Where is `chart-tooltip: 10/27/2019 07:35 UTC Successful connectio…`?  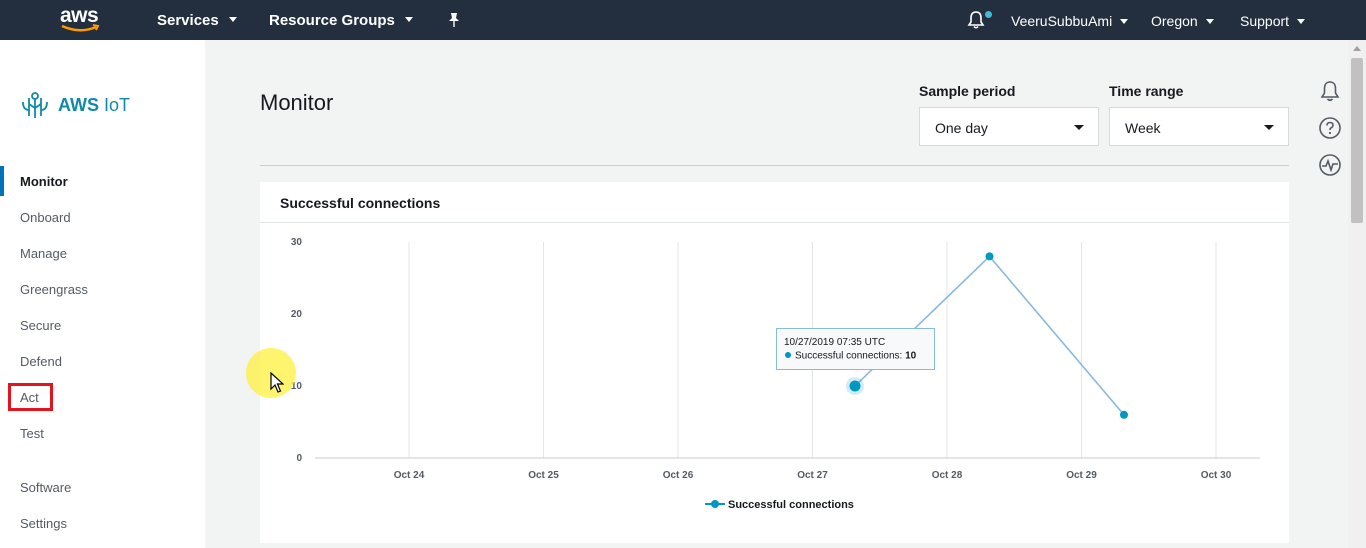 chart-tooltip: 10/27/2019 07:35 UTC Successful connectio… is located at coordinates (855, 349).